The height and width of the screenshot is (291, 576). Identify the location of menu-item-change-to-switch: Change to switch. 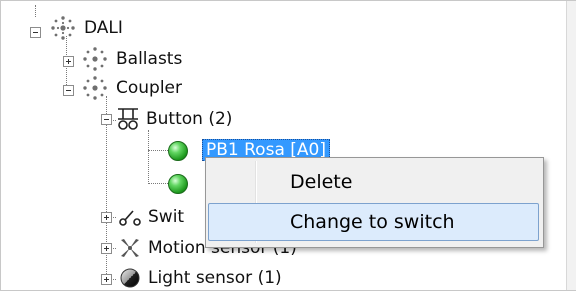
(373, 222).